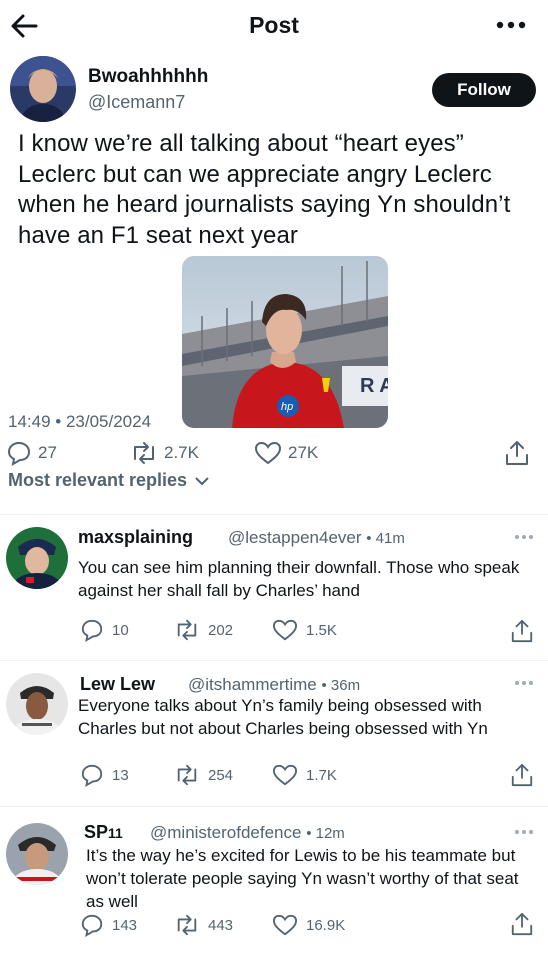  What do you see at coordinates (108, 925) in the screenshot?
I see `reply-button: 143` at bounding box center [108, 925].